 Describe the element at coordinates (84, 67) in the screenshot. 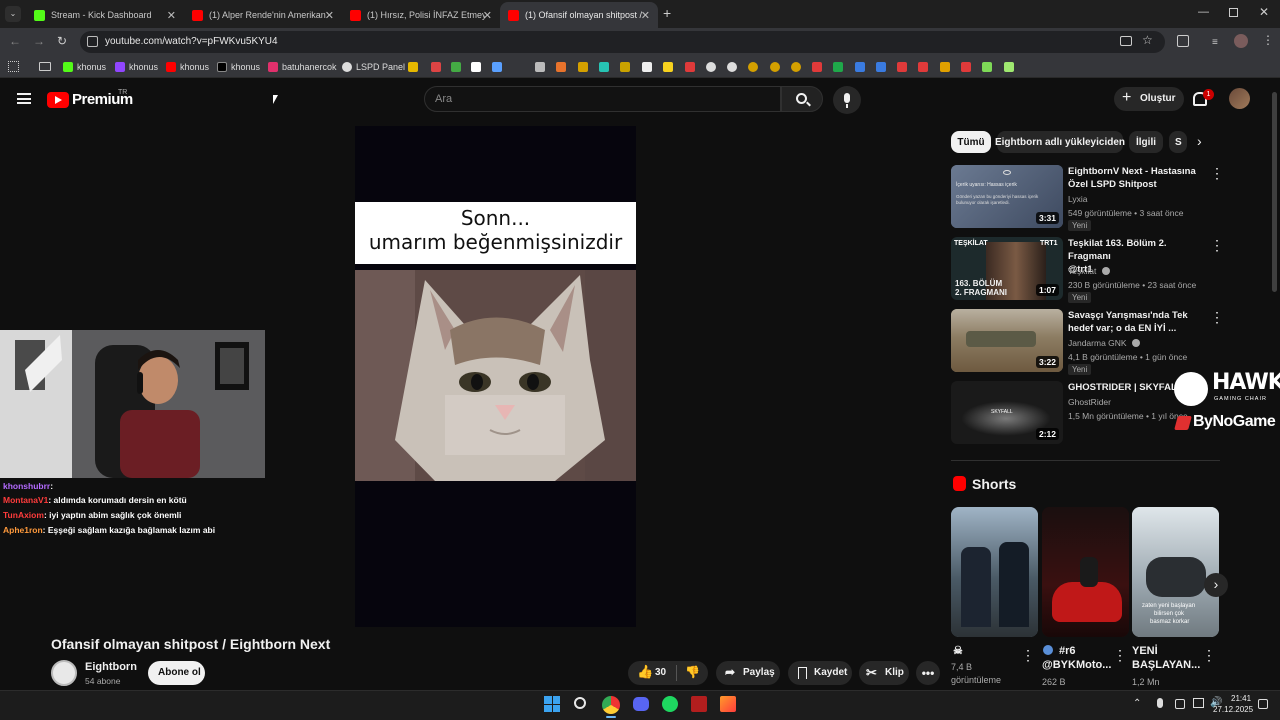

I see `bookmark-khonus-kick: khonus` at that location.